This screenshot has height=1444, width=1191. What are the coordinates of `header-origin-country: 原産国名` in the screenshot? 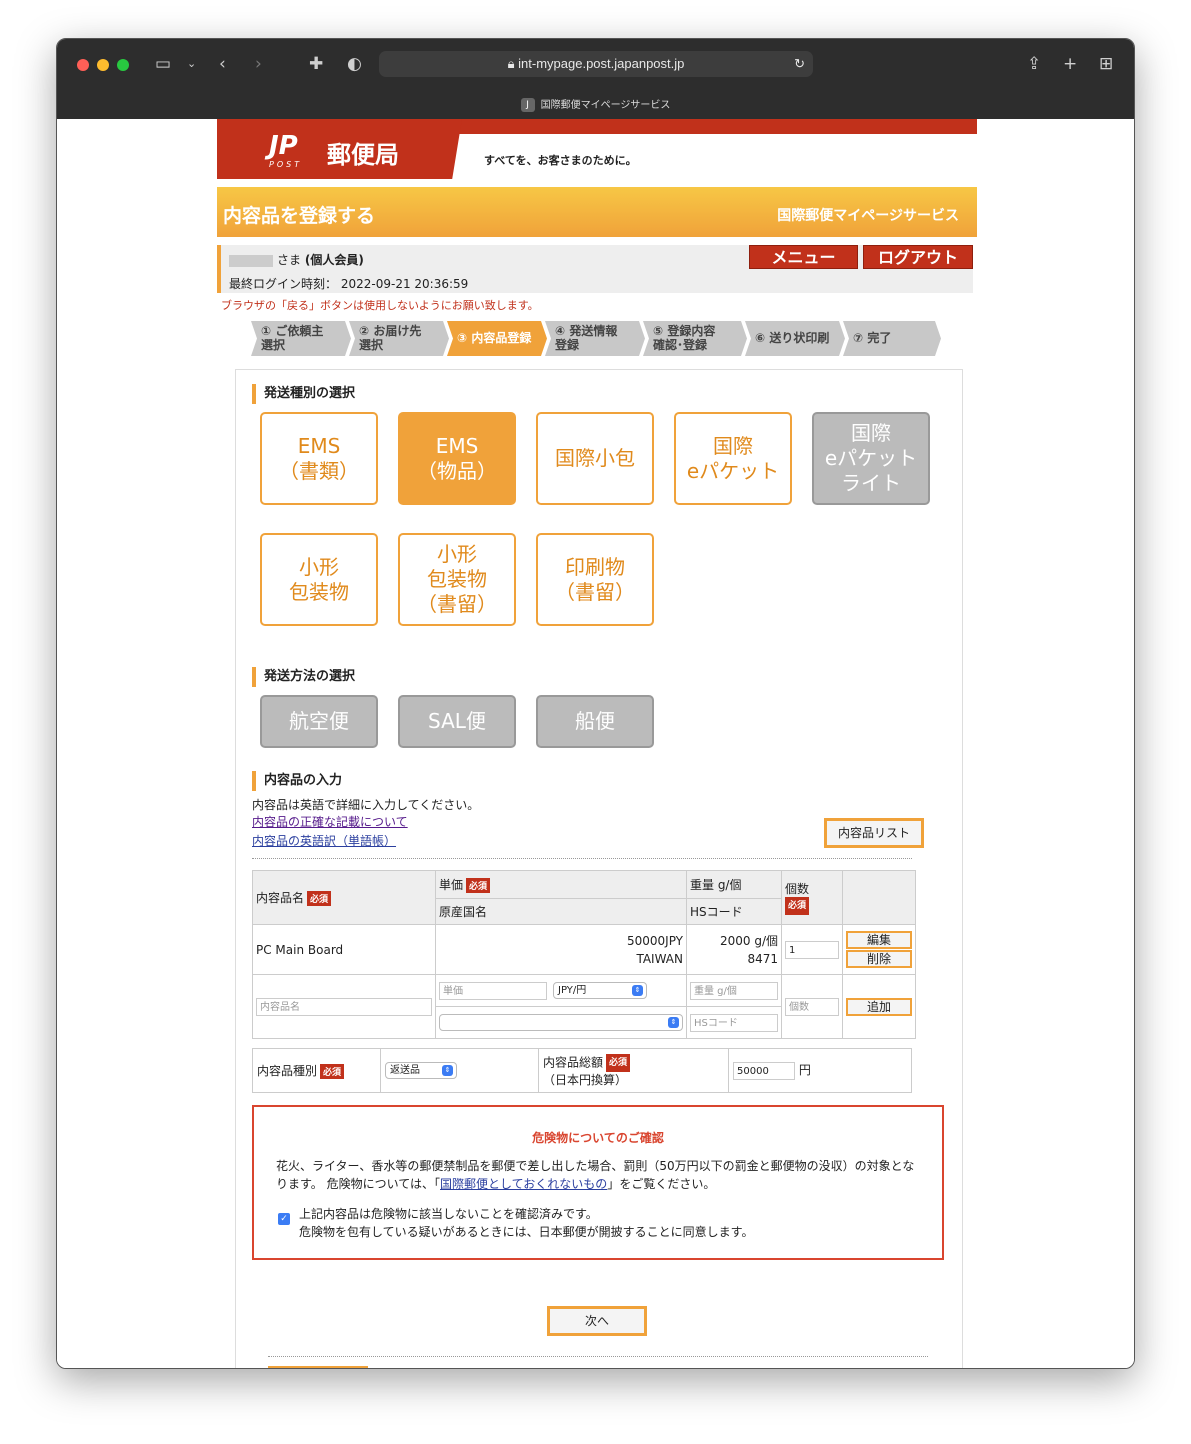 It's located at (561, 911).